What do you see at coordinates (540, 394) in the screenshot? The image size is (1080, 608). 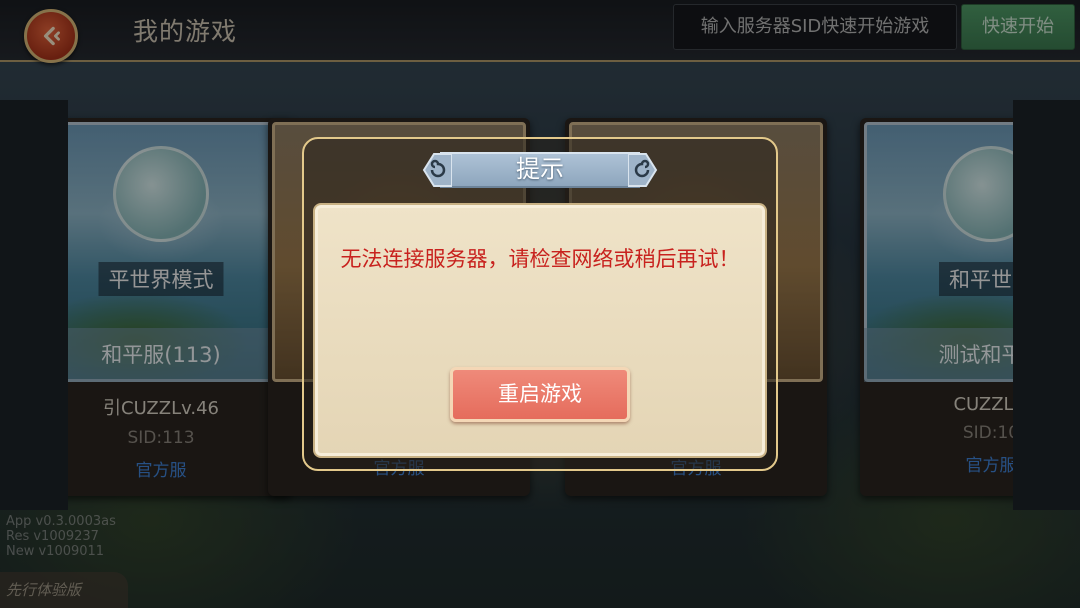 I see `restart-game-button: 重启游戏` at bounding box center [540, 394].